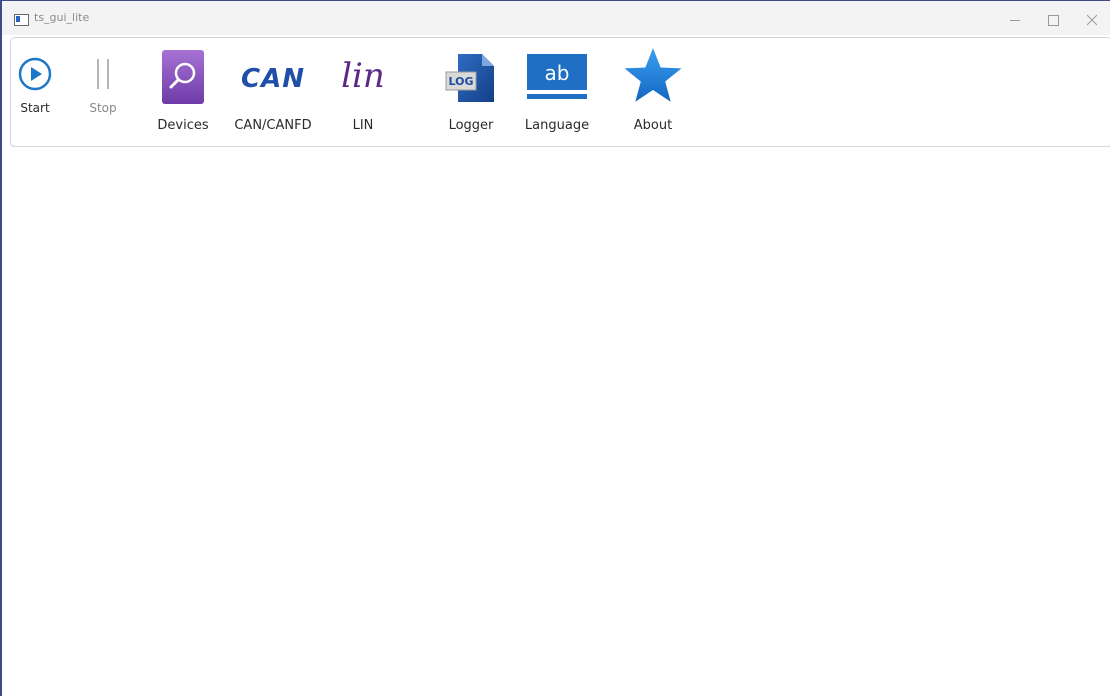  I want to click on can-icon-text: CAN, so click(273, 79).